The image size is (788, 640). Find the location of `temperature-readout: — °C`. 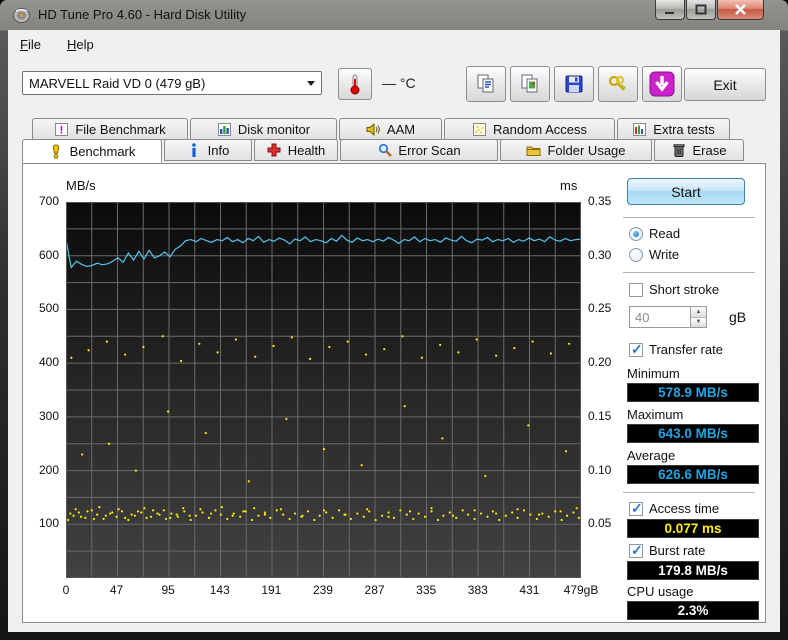

temperature-readout: — °C is located at coordinates (399, 83).